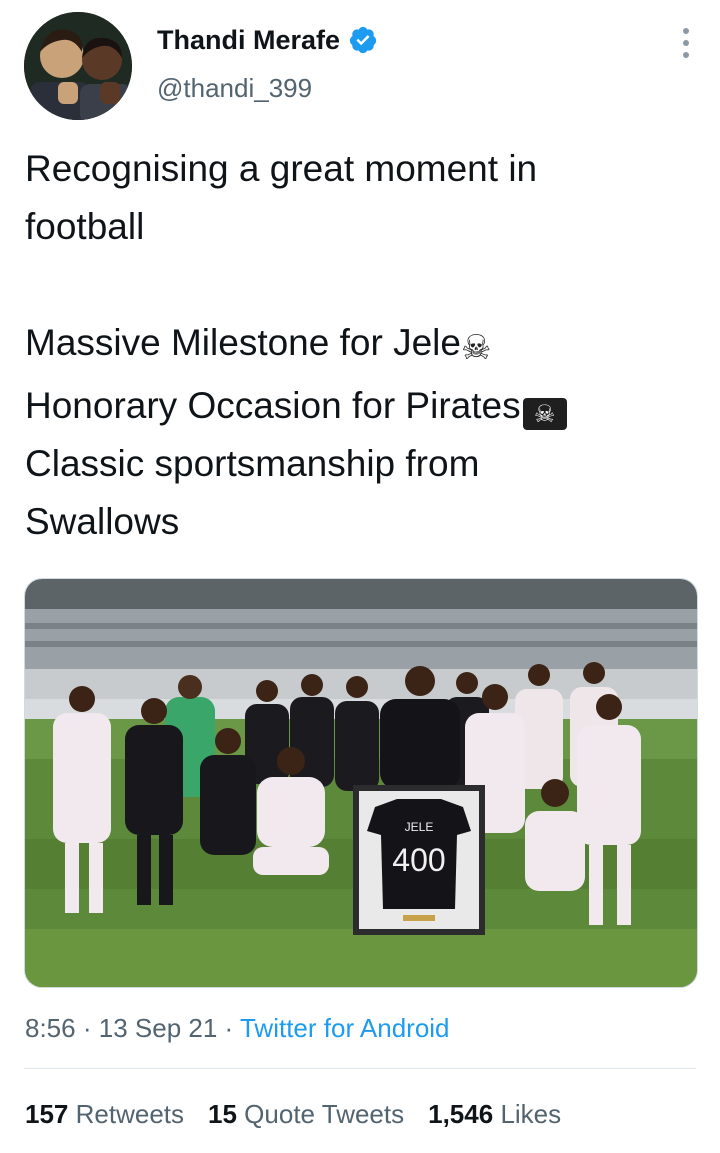  I want to click on author-name-row: Thandi Merafe, so click(267, 40).